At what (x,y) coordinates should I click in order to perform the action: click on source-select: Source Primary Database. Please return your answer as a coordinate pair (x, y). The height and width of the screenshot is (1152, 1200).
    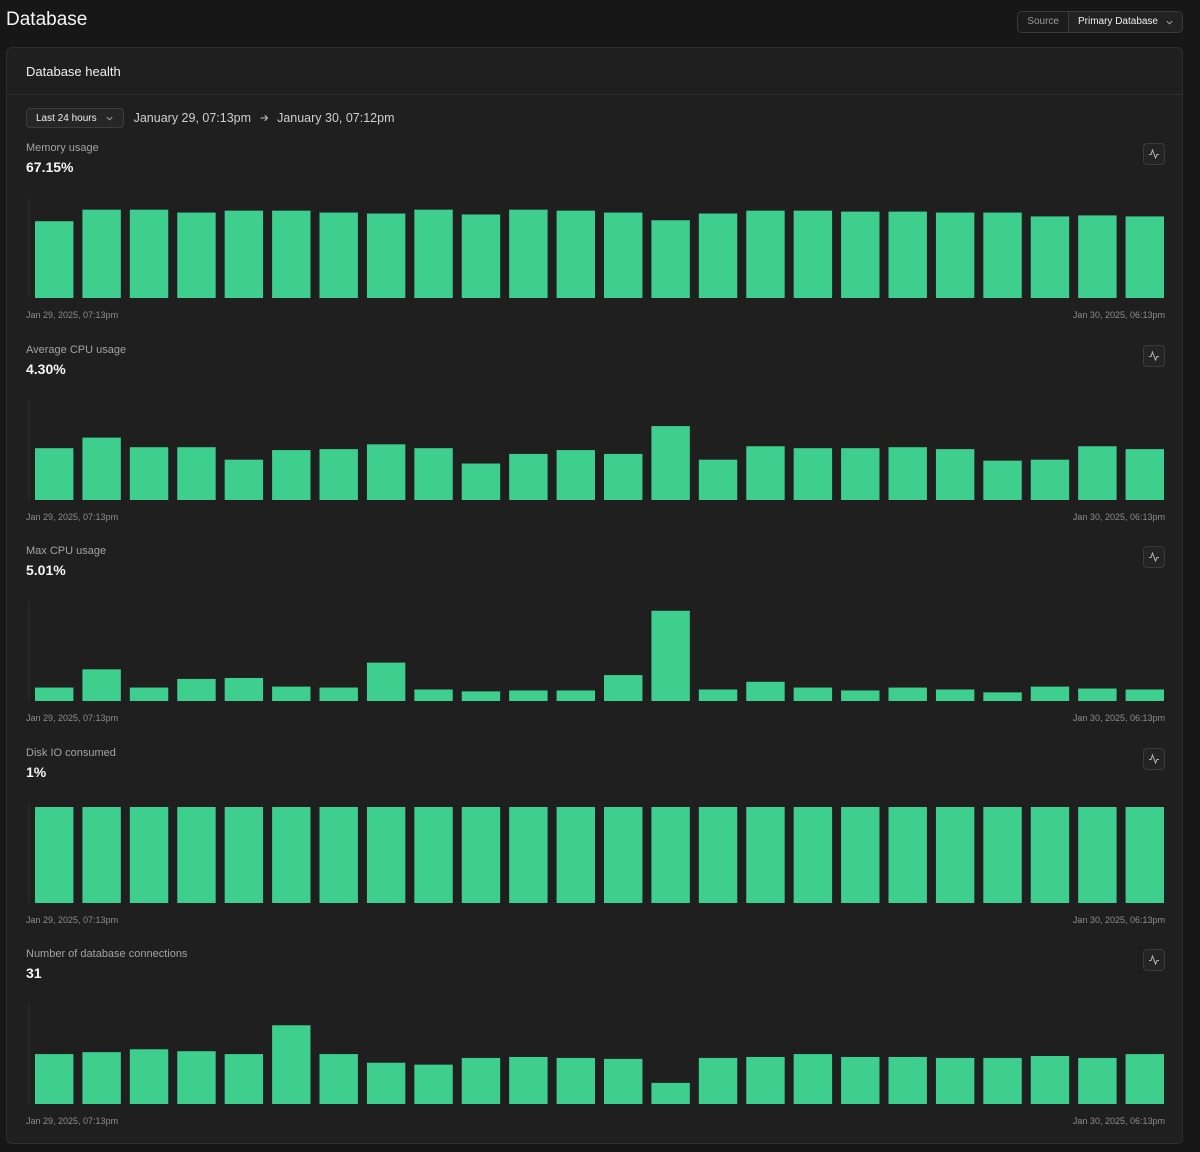
    Looking at the image, I should click on (1100, 22).